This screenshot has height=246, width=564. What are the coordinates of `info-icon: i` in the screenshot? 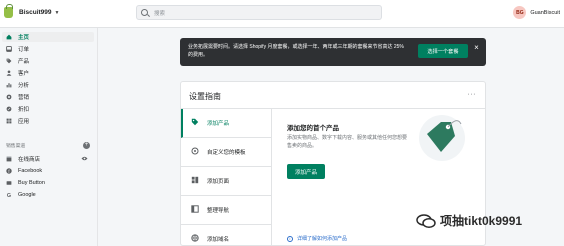 It's located at (290, 238).